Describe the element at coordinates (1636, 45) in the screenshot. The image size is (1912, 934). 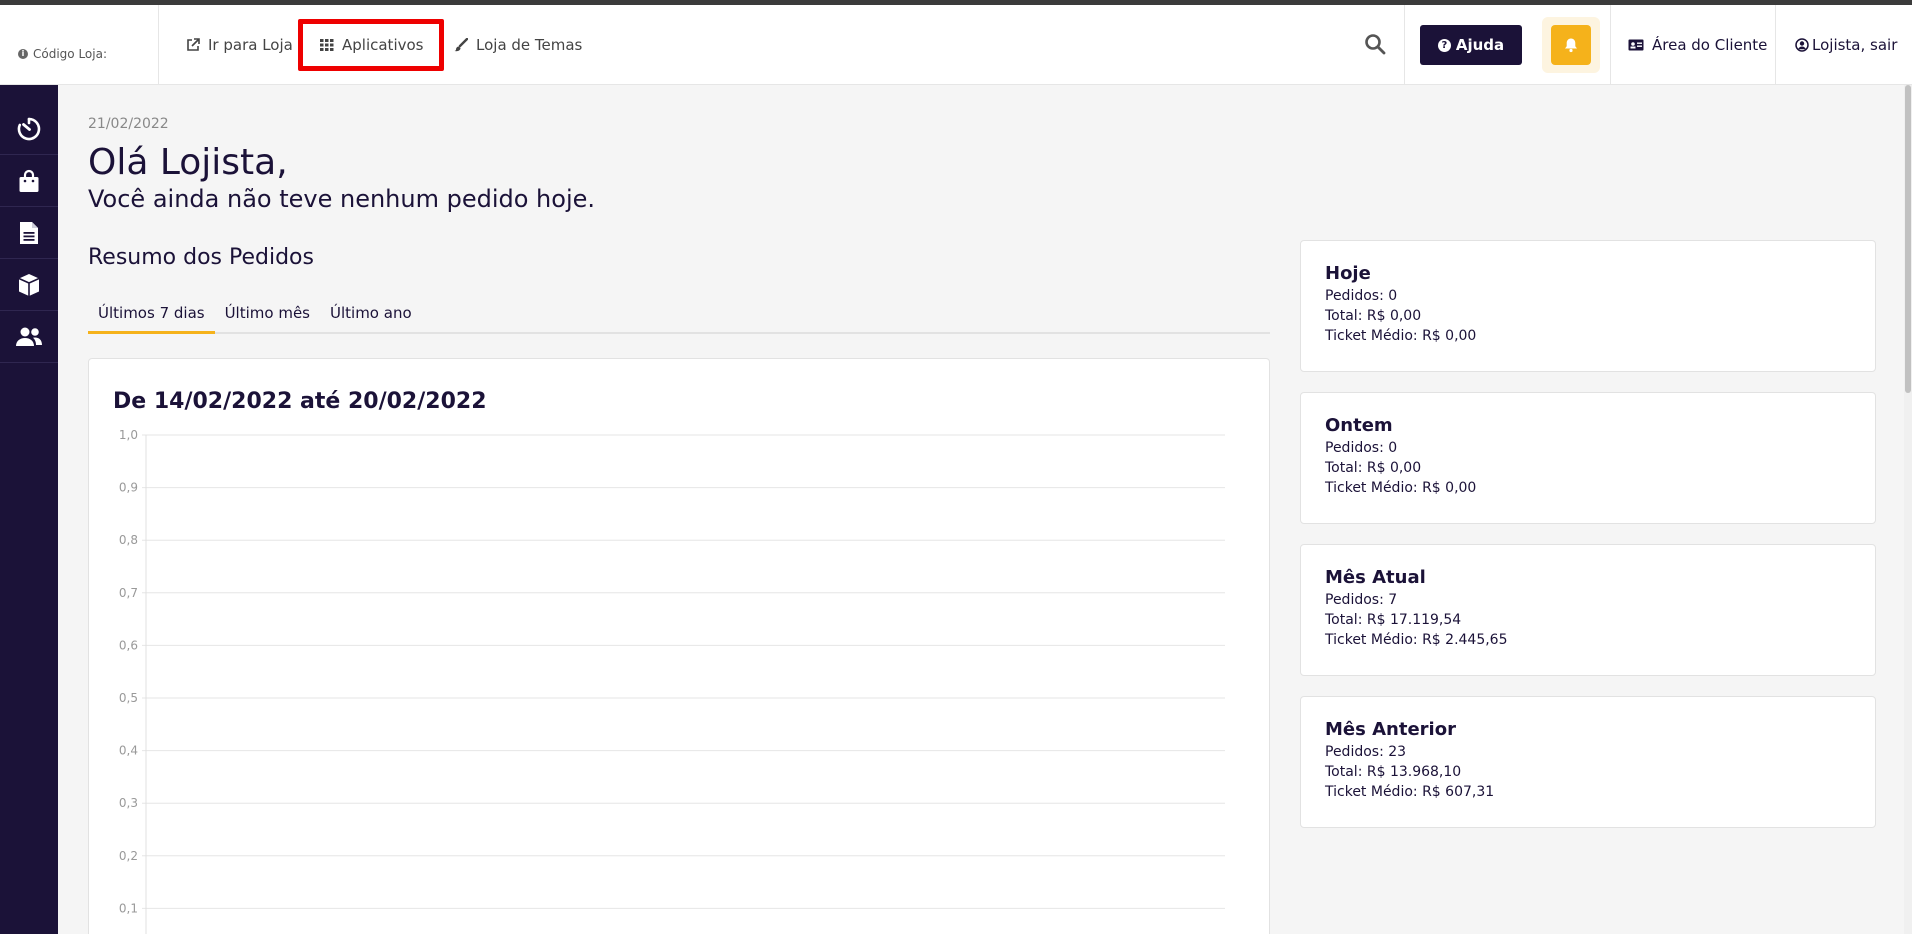
I see `id-card-icon` at that location.